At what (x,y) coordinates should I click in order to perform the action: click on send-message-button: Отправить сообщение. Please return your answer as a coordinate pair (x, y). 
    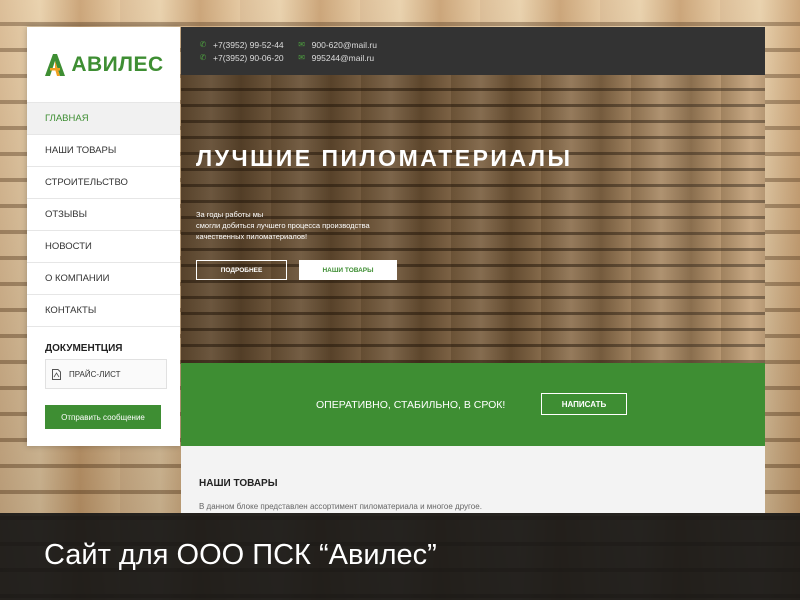
    Looking at the image, I should click on (103, 417).